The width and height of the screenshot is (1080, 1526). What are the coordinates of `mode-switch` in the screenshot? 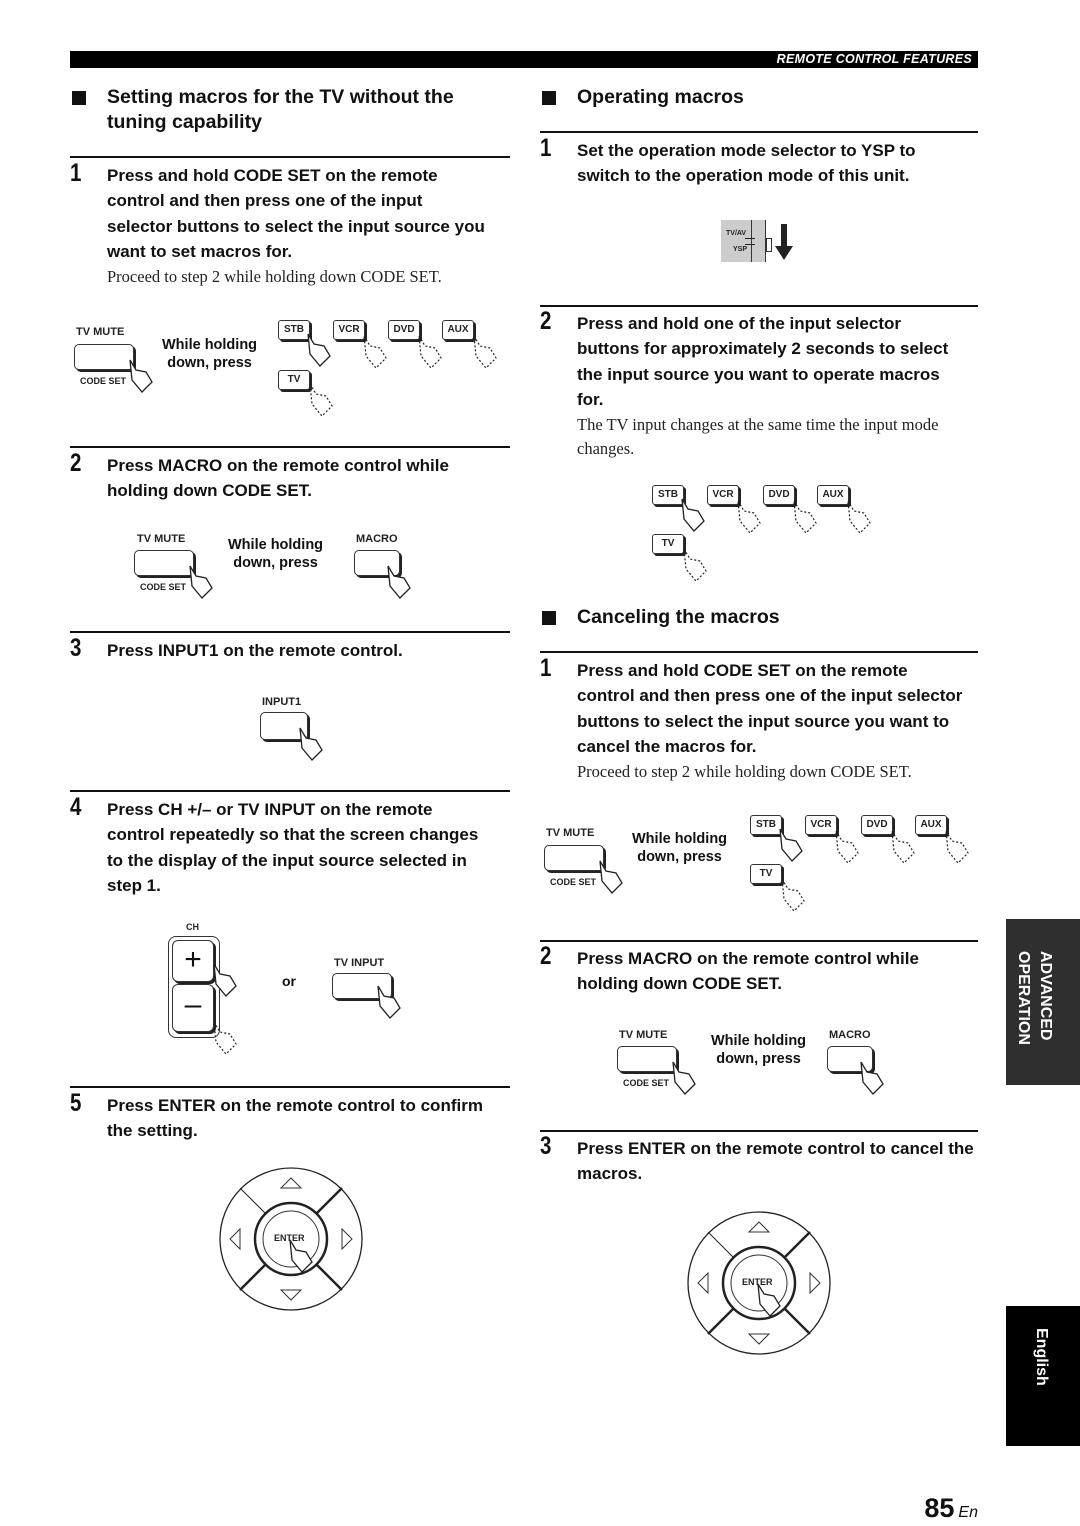 It's located at (769, 245).